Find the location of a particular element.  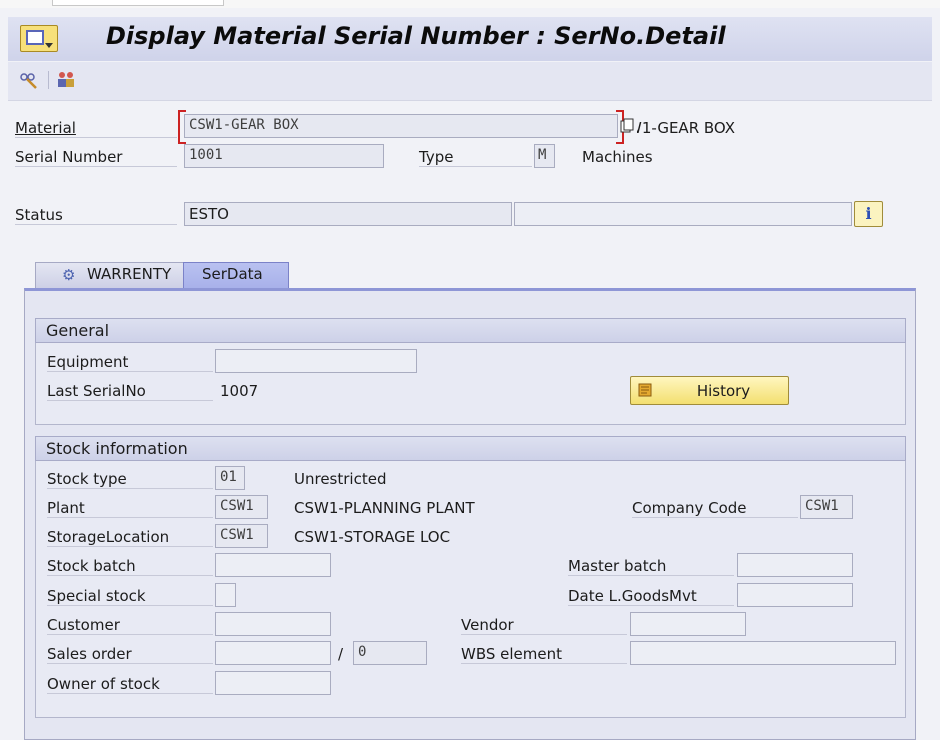

sales-order-label: Sales order is located at coordinates (130, 654).